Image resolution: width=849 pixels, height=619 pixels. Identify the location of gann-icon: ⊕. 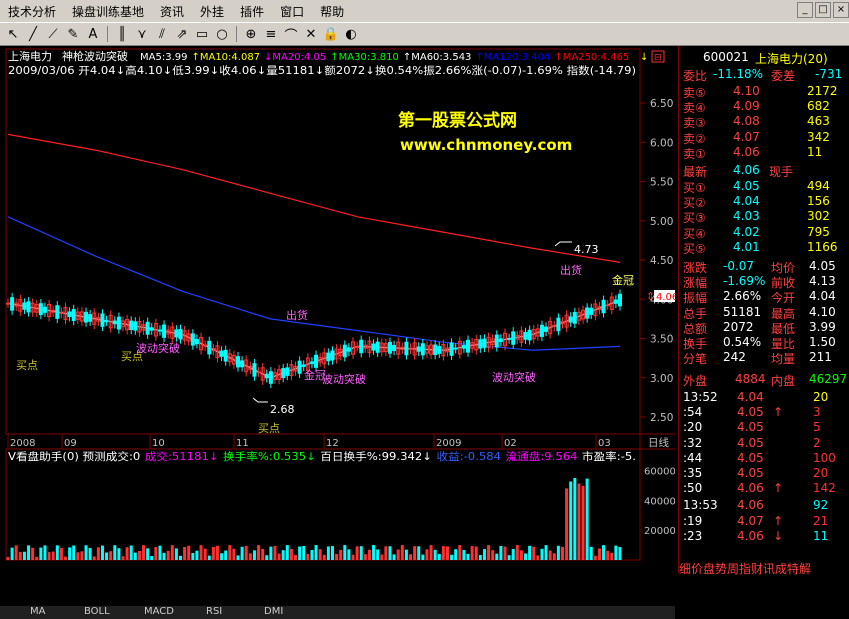
(251, 34).